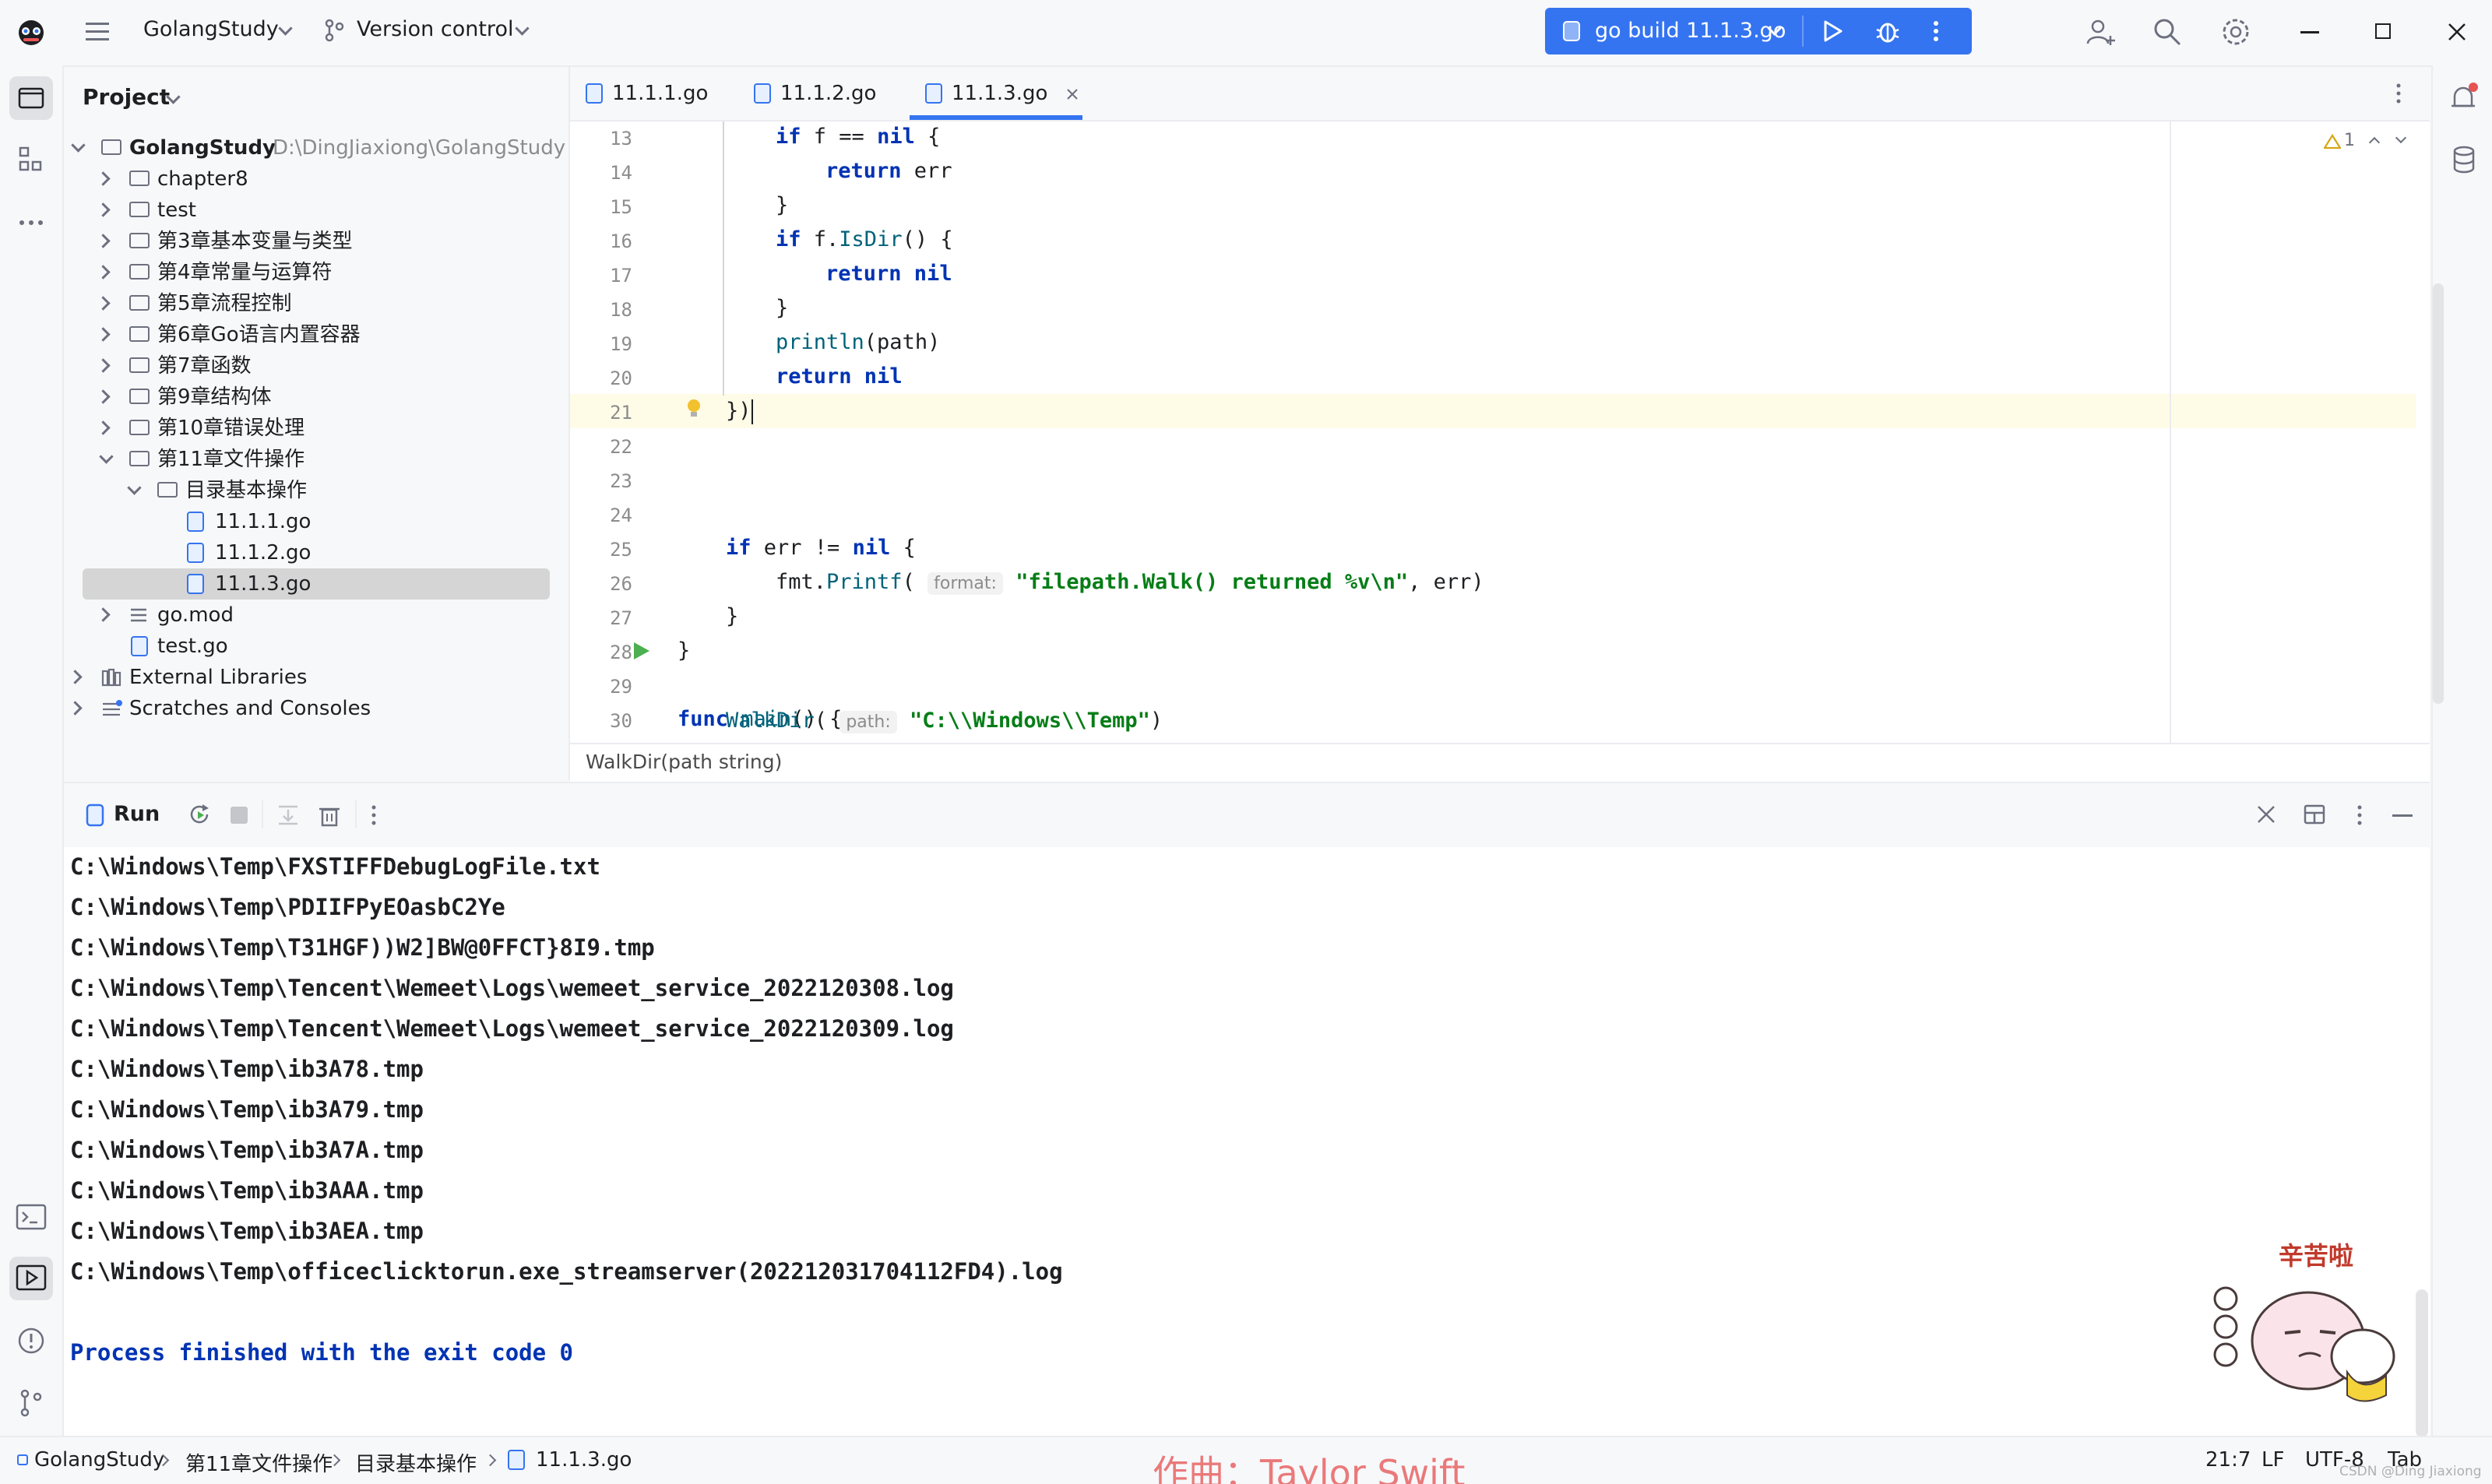 Image resolution: width=2492 pixels, height=1484 pixels. Describe the element at coordinates (313, 242) in the screenshot. I see `tree-folder: 第3章基本变量与类型` at that location.